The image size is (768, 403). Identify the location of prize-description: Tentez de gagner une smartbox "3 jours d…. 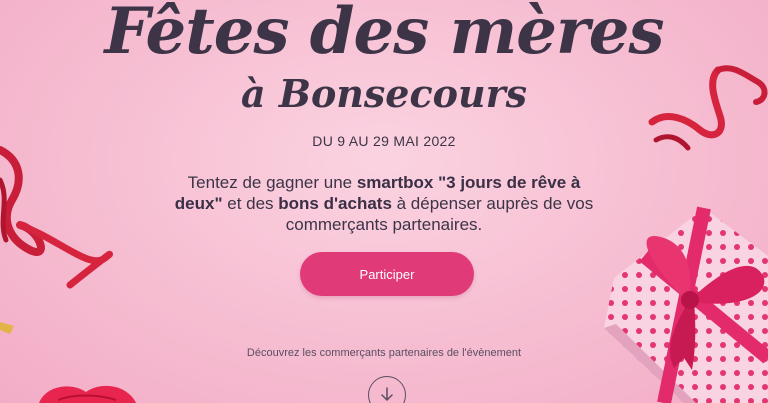
(384, 203).